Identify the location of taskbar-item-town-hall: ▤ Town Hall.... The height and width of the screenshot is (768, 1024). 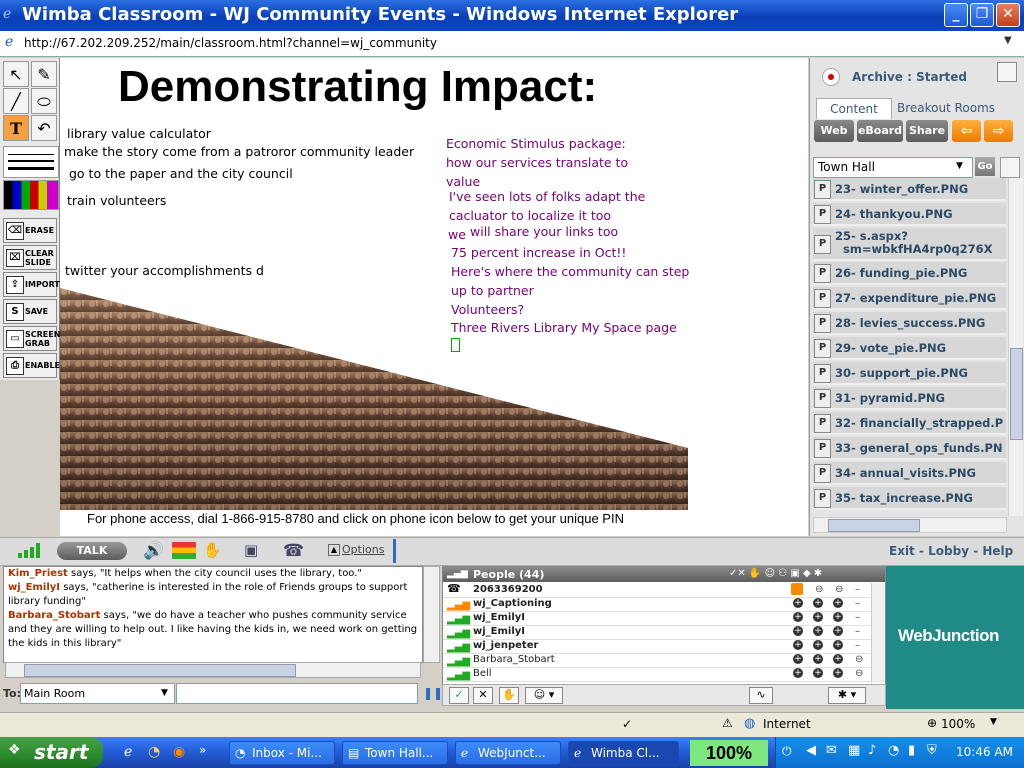
(395, 753).